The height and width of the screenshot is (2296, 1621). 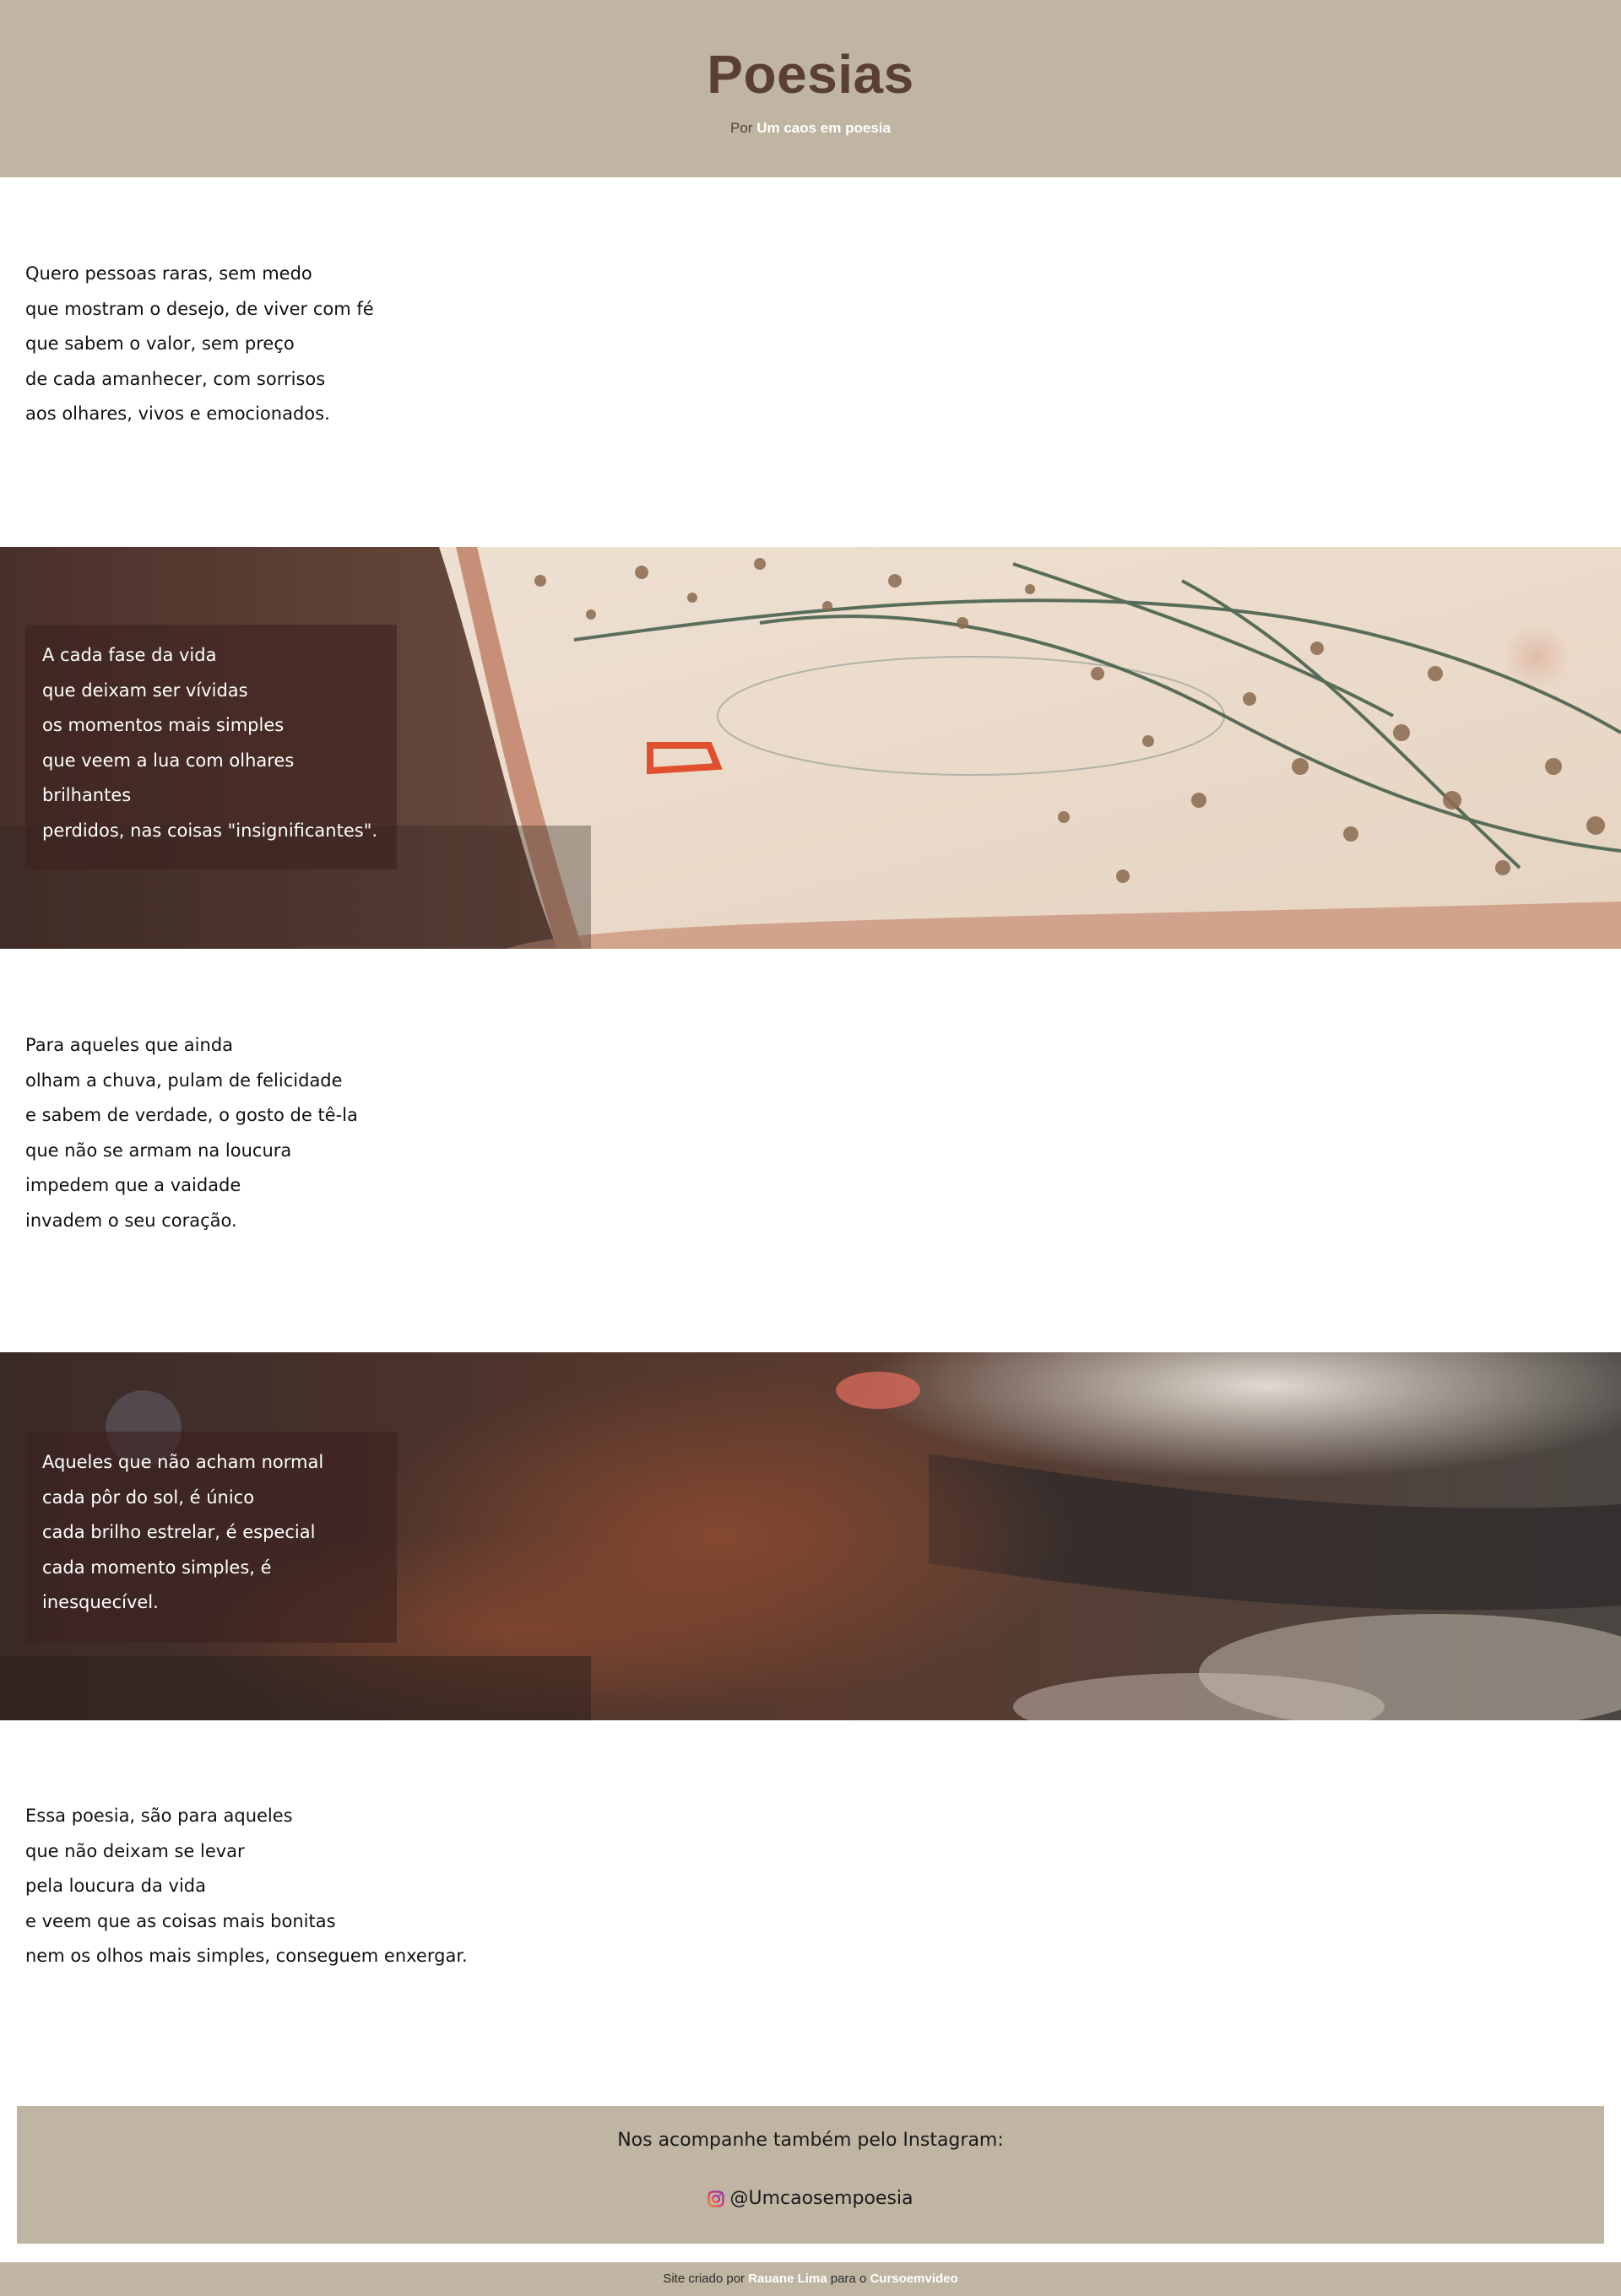 What do you see at coordinates (821, 2198) in the screenshot?
I see `instagram-handle: @Umcaosempoesia` at bounding box center [821, 2198].